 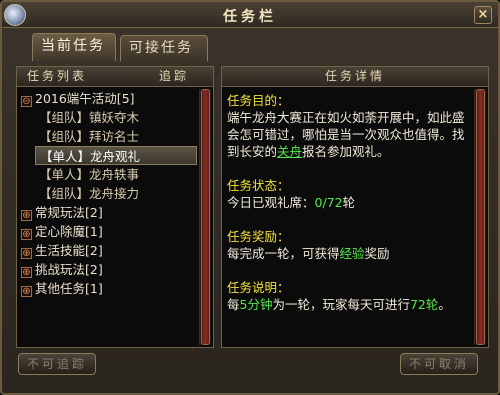 I want to click on description-text: 每5分钟为一轮，玩家每天可进行72轮。, so click(x=348, y=304).